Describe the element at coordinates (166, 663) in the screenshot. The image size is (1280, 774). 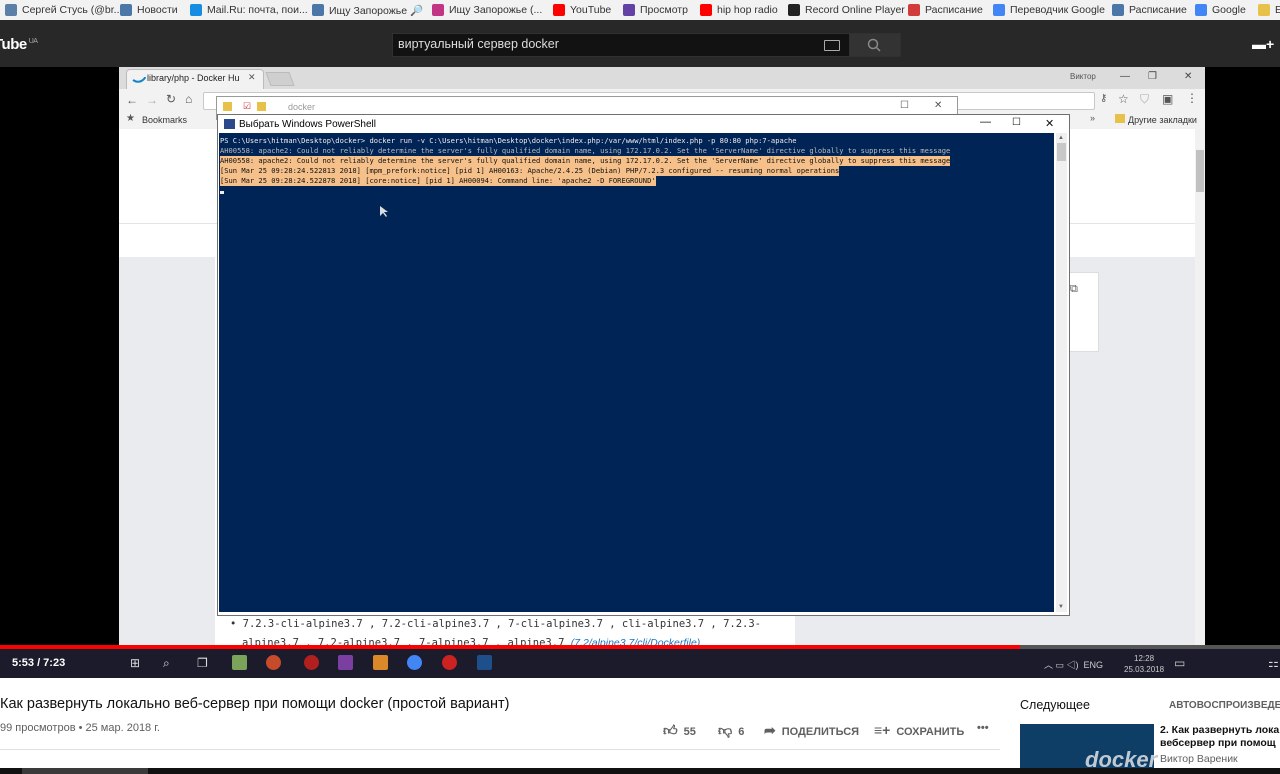
I see `search-icon: ⌕` at that location.